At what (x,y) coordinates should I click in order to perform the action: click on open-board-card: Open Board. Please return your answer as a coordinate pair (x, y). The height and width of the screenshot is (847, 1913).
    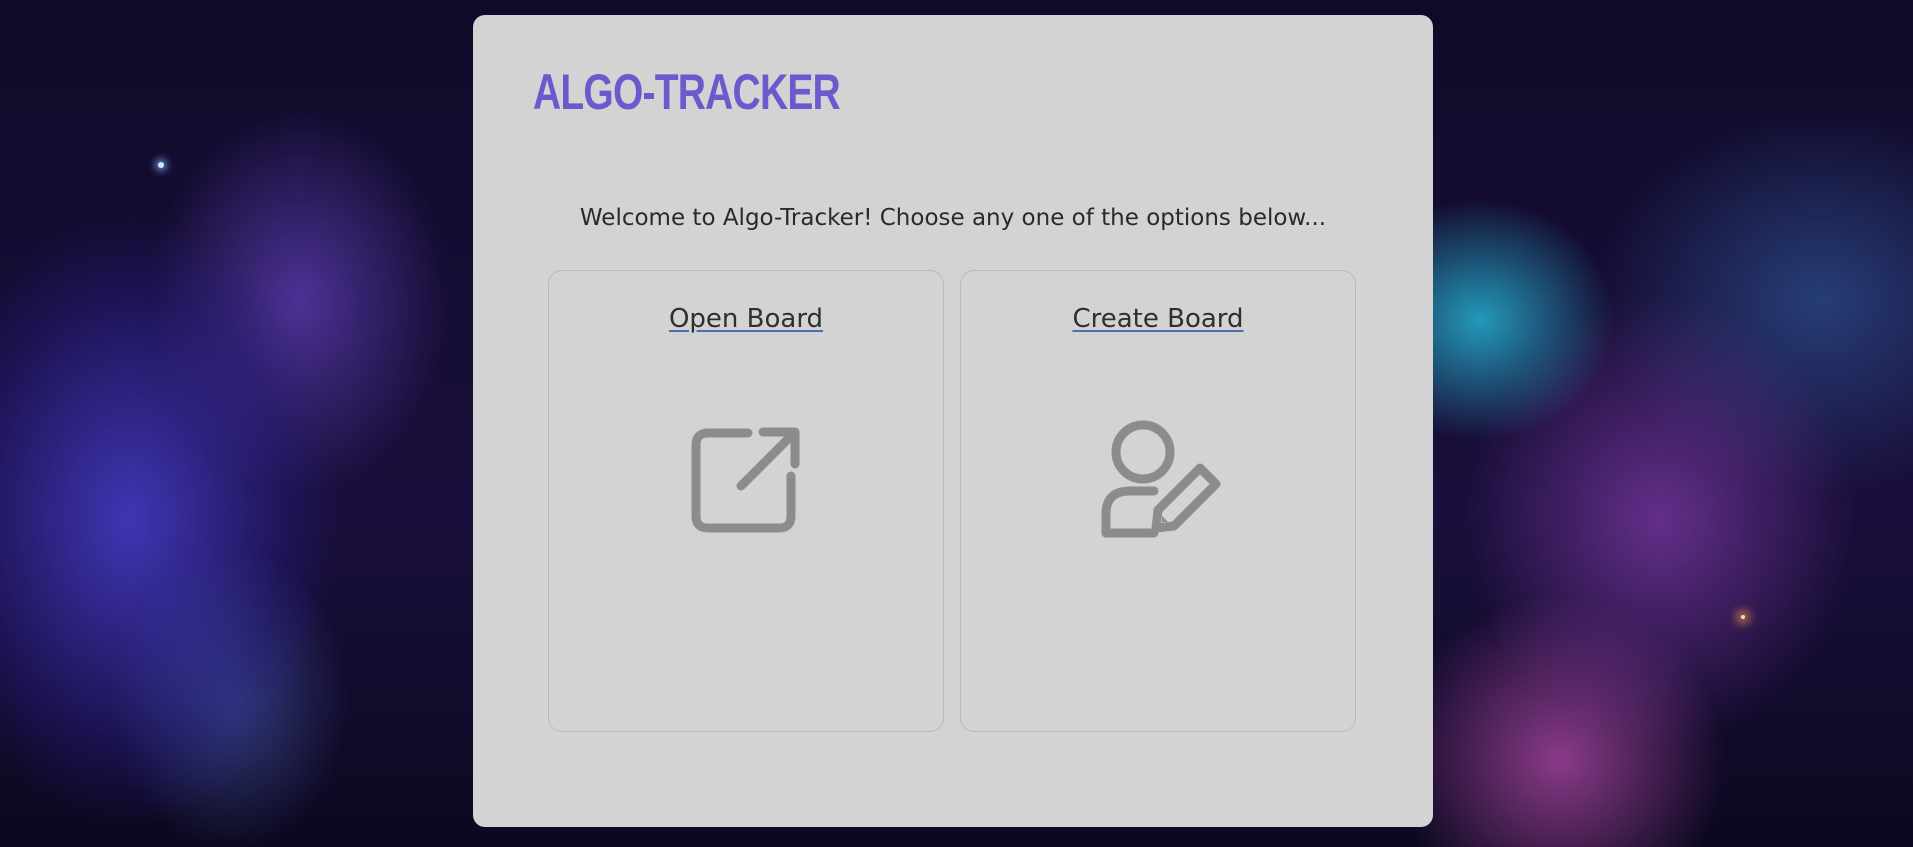
    Looking at the image, I should click on (746, 501).